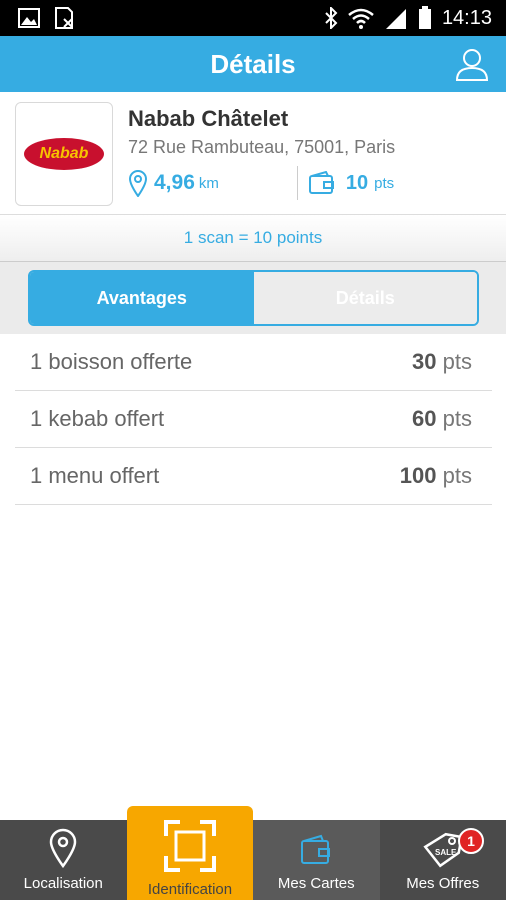 The image size is (506, 900). Describe the element at coordinates (111, 361) in the screenshot. I see `reward-label: 1 boisson offerte` at that location.